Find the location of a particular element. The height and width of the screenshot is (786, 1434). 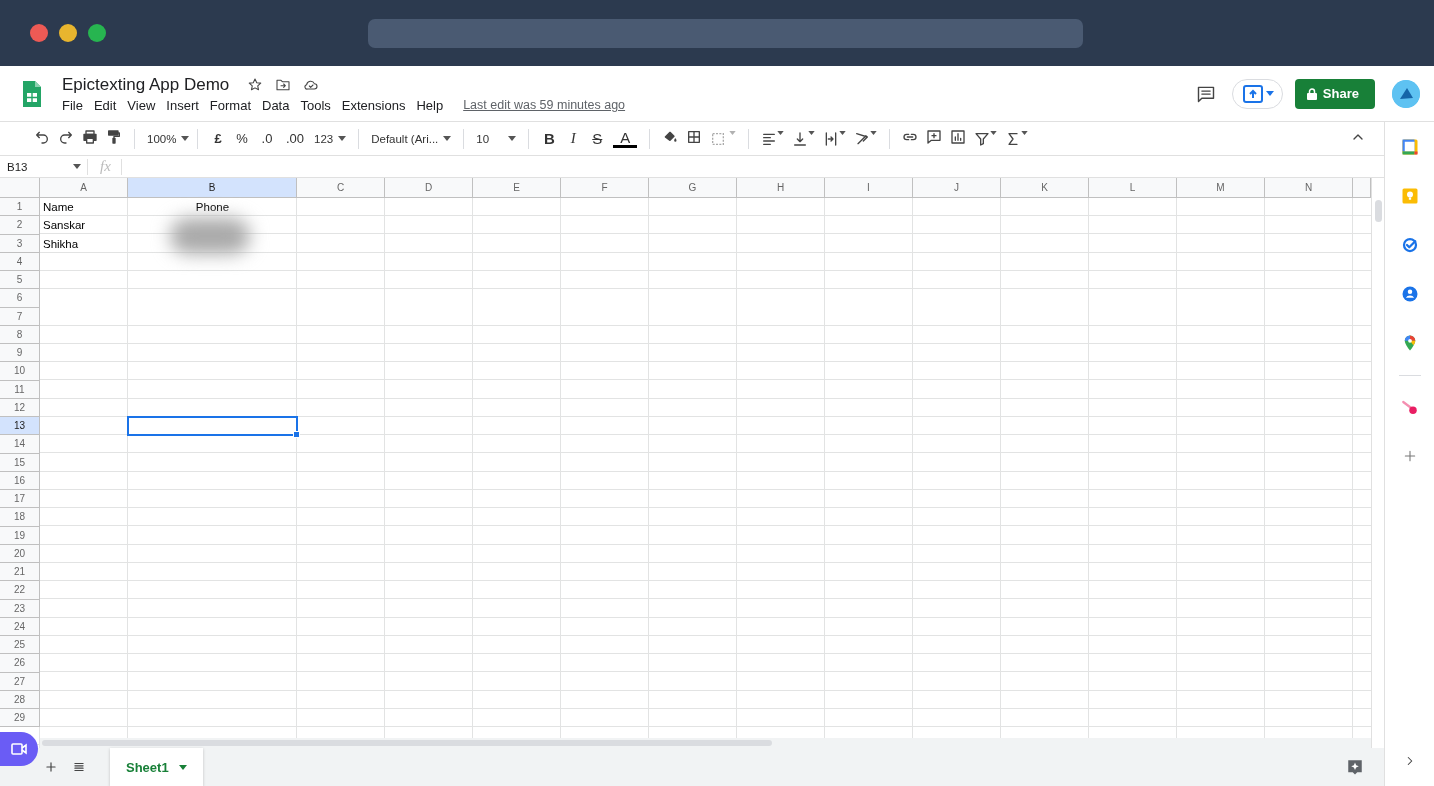

table-cell-text: Shikha is located at coordinates (61, 244).